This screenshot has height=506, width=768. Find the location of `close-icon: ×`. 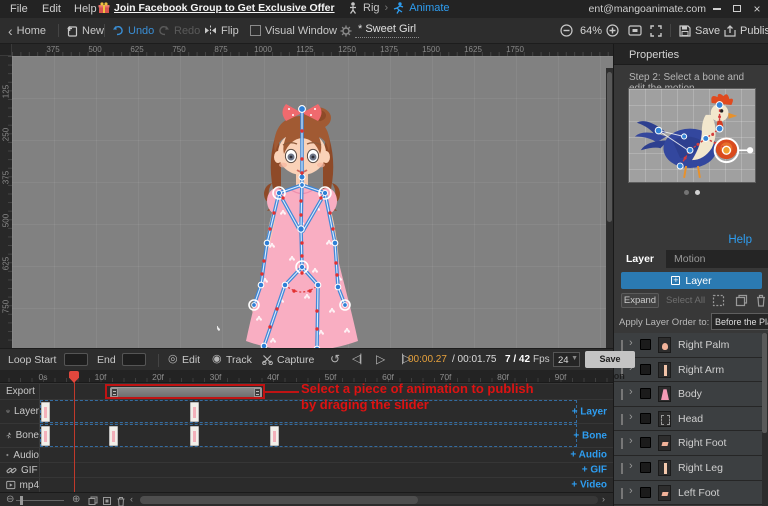

close-icon: × is located at coordinates (757, 9).